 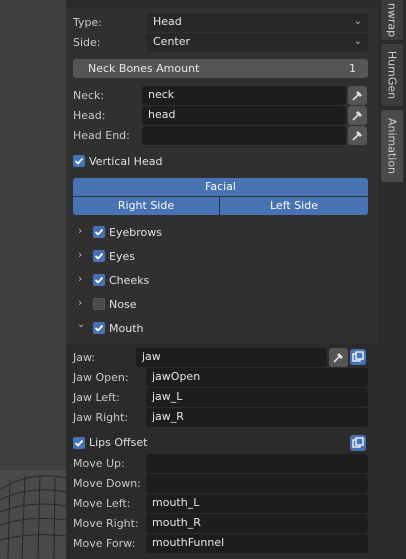 What do you see at coordinates (106, 523) in the screenshot?
I see `move-right-label: Move Right:` at bounding box center [106, 523].